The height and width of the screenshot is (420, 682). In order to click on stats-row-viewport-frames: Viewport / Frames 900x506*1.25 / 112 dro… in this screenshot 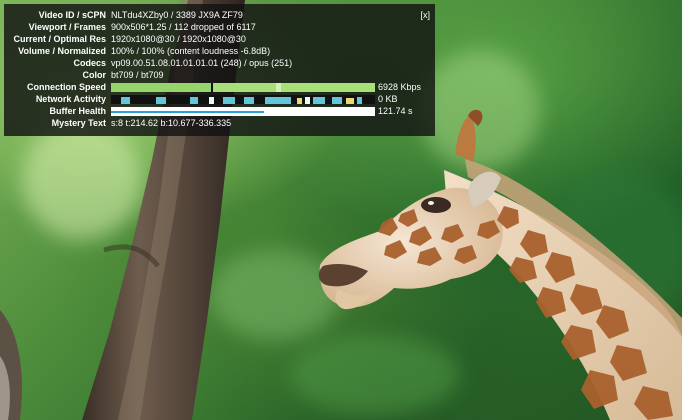, I will do `click(214, 27)`.